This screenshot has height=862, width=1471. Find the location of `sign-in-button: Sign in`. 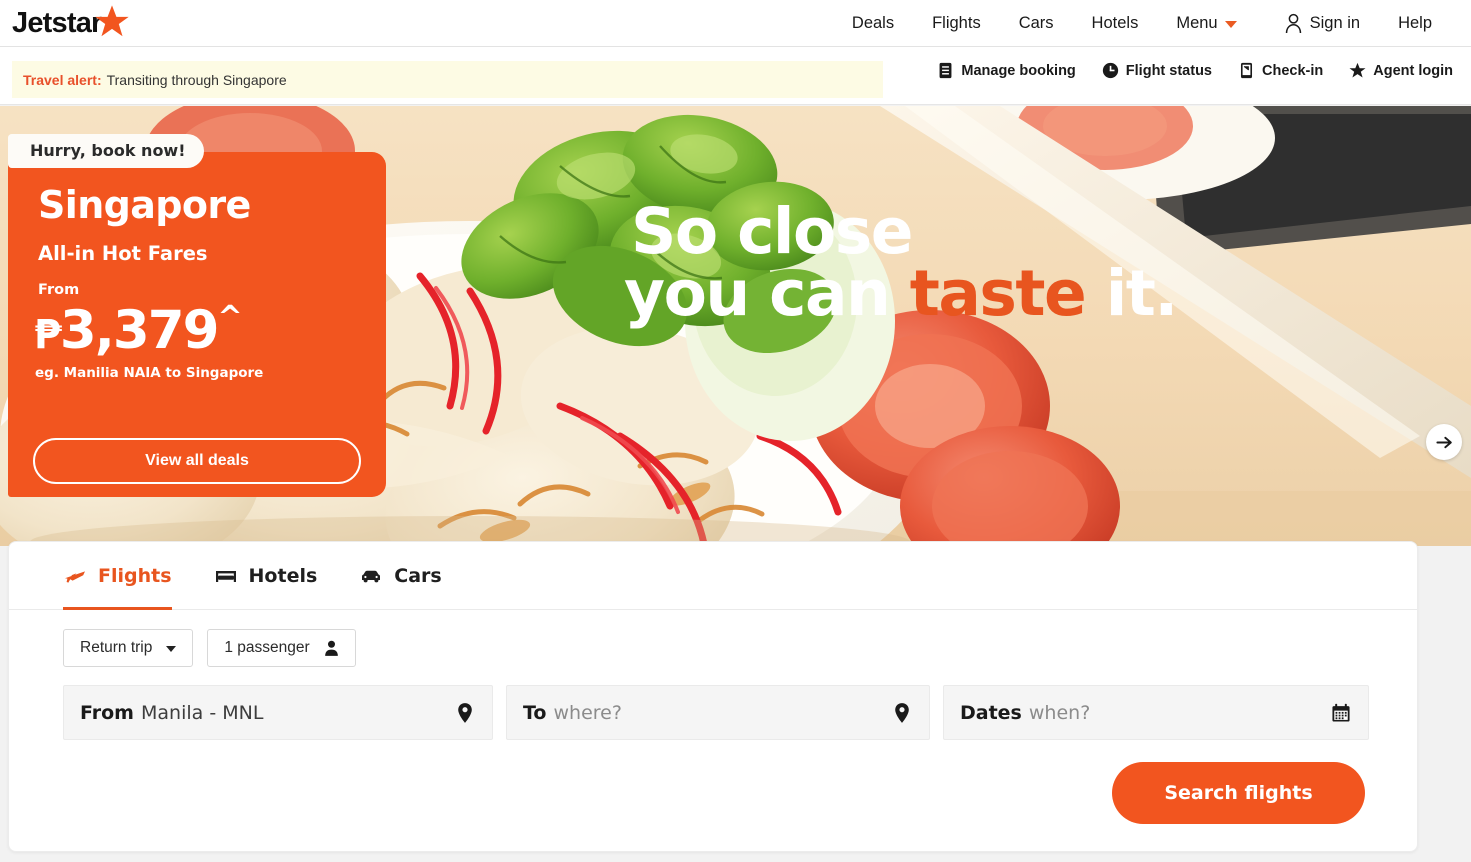

sign-in-button: Sign in is located at coordinates (1322, 23).